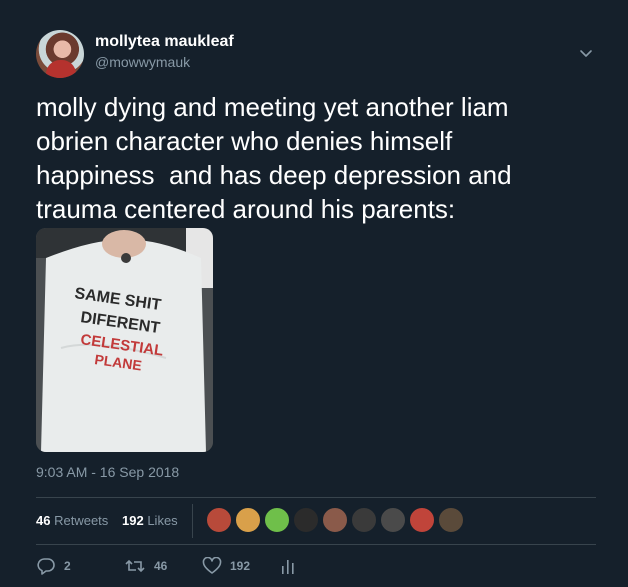 This screenshot has width=628, height=587. What do you see at coordinates (60, 54) in the screenshot?
I see `avatar` at bounding box center [60, 54].